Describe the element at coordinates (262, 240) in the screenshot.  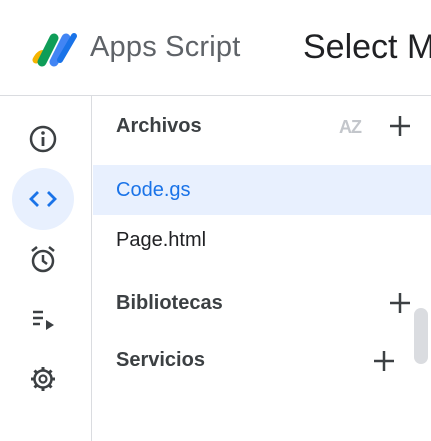
I see `file-item-page-html: Page.html` at that location.